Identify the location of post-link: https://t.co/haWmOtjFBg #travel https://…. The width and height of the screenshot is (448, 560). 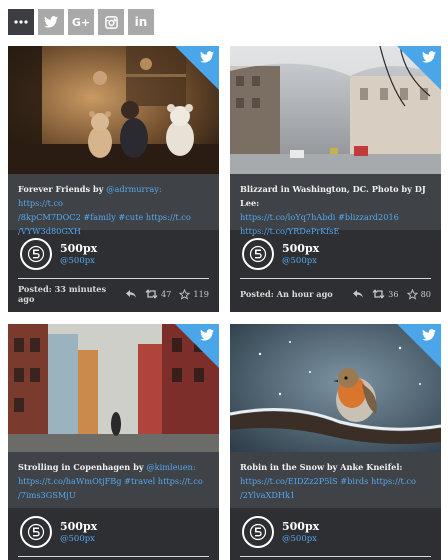
(110, 481).